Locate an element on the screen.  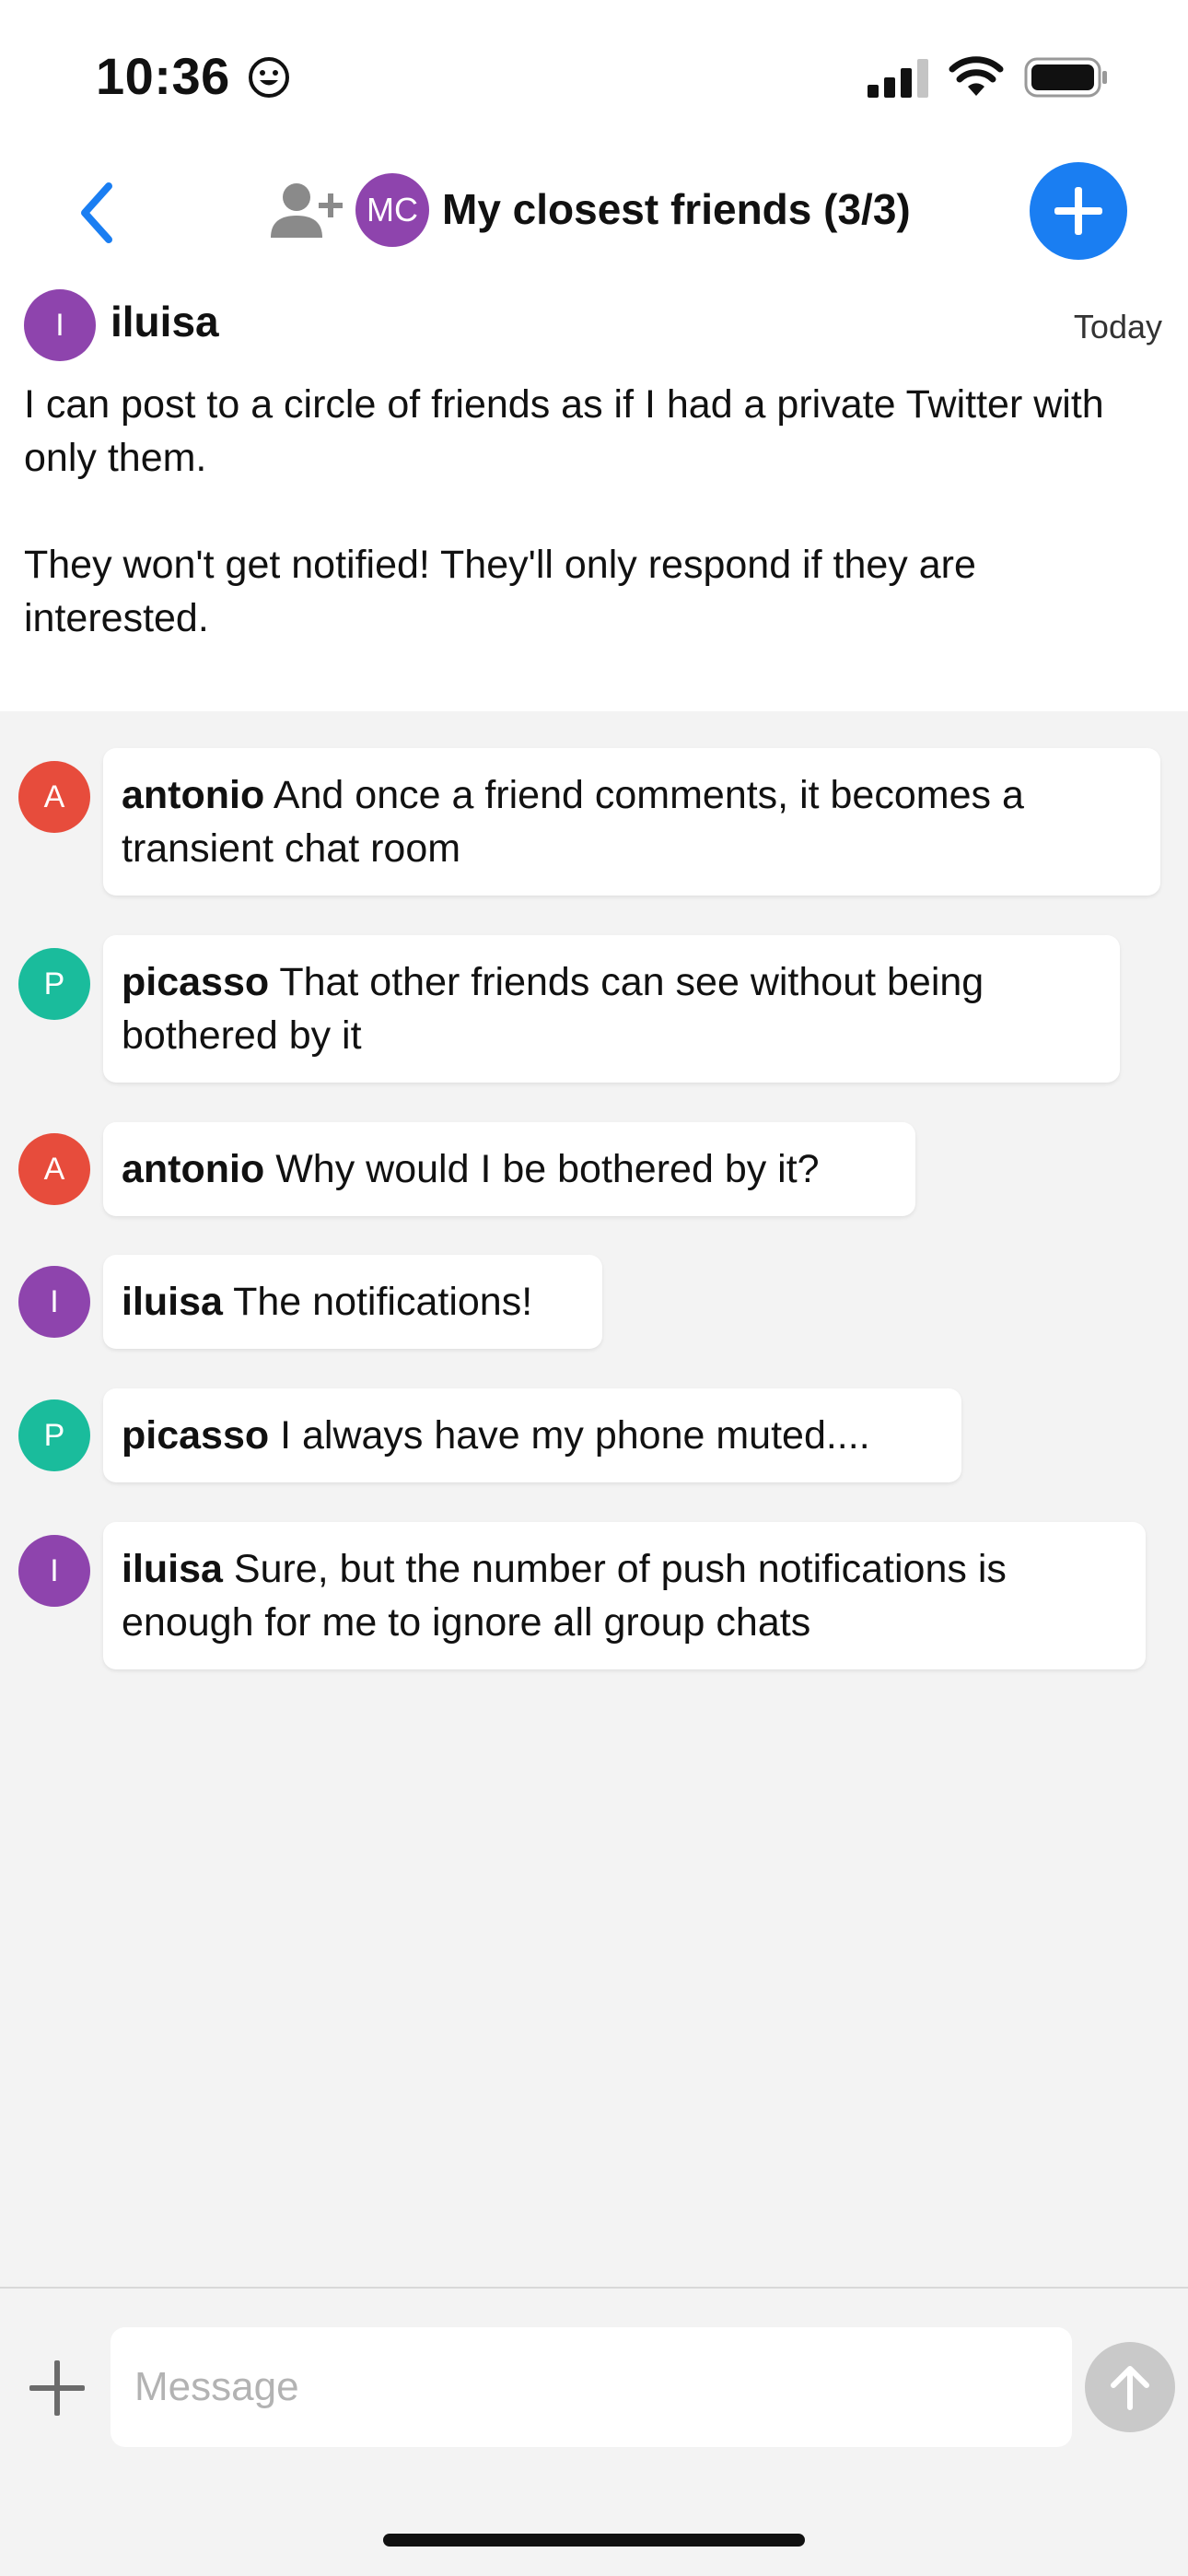
home-indicator is located at coordinates (594, 2540).